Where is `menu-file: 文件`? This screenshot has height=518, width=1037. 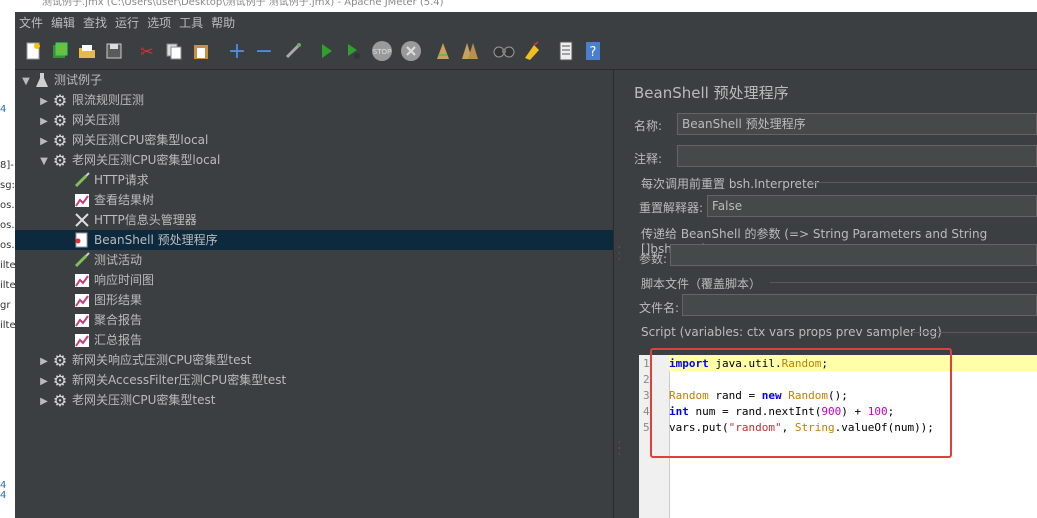 menu-file: 文件 is located at coordinates (31, 23).